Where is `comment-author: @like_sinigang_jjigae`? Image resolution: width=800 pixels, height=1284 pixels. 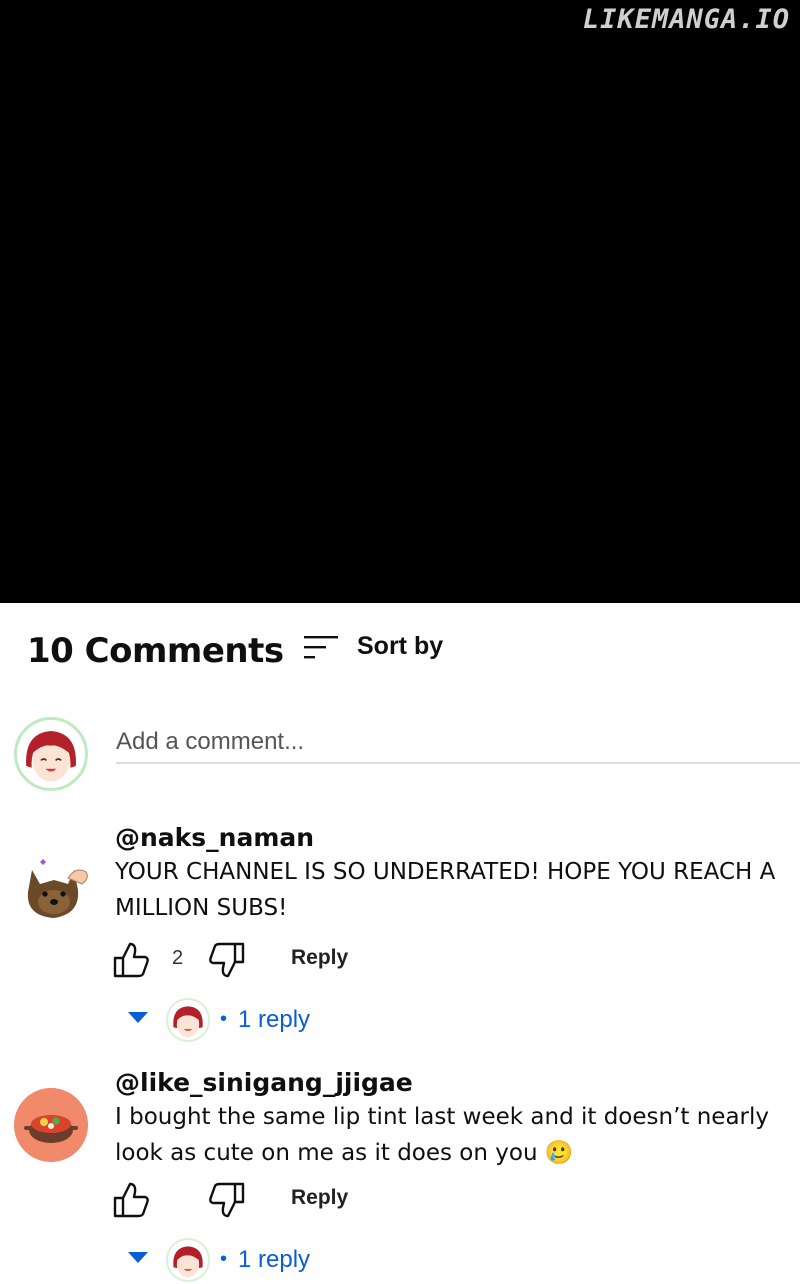
comment-author: @like_sinigang_jjigae is located at coordinates (264, 1082).